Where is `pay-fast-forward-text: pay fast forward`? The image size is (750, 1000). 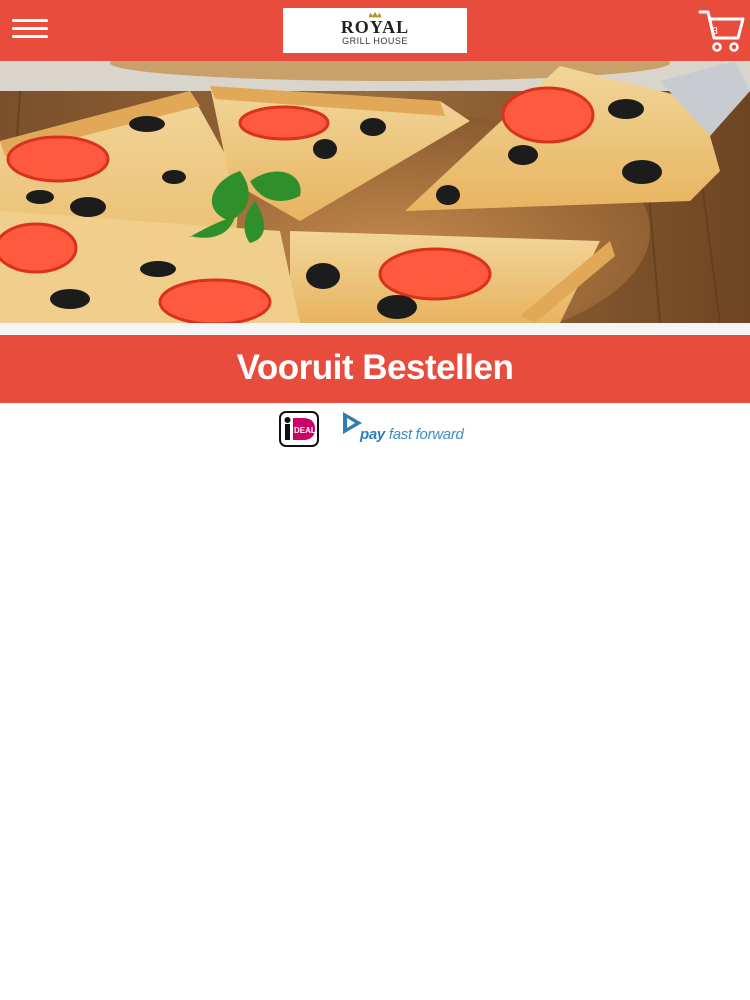
pay-fast-forward-text: pay fast forward is located at coordinates (412, 434).